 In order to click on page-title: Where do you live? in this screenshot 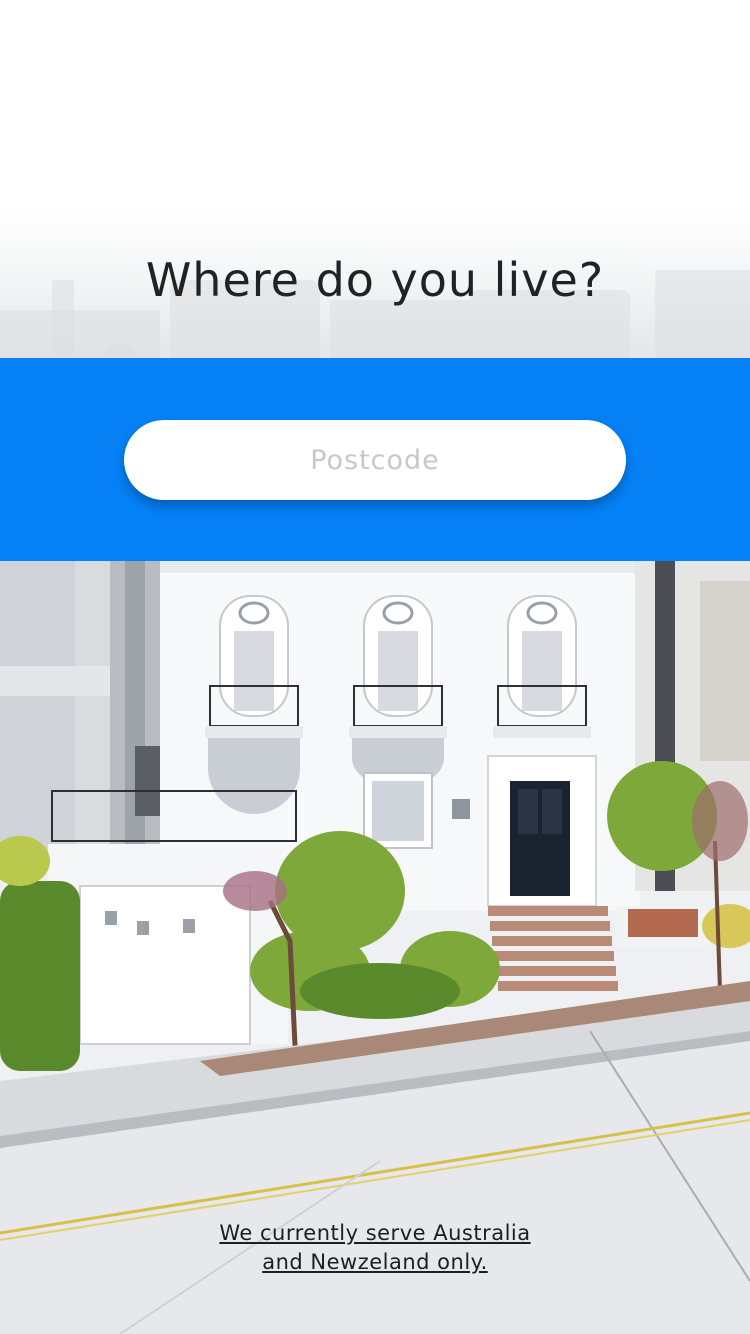, I will do `click(375, 280)`.